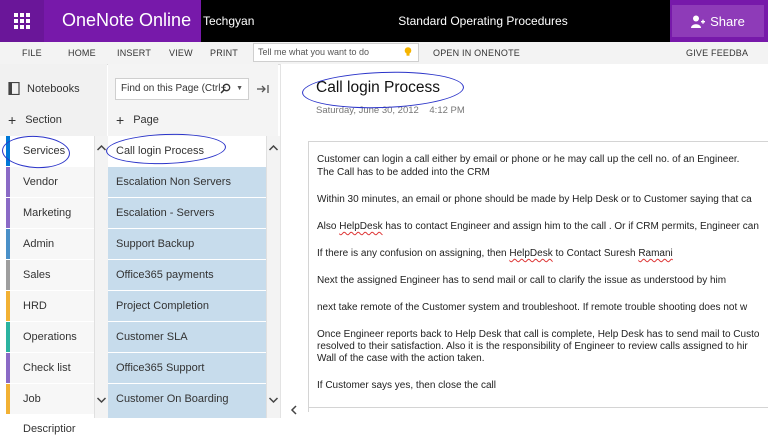 This screenshot has width=768, height=444. I want to click on text-run: to Contact Suresh, so click(595, 253).